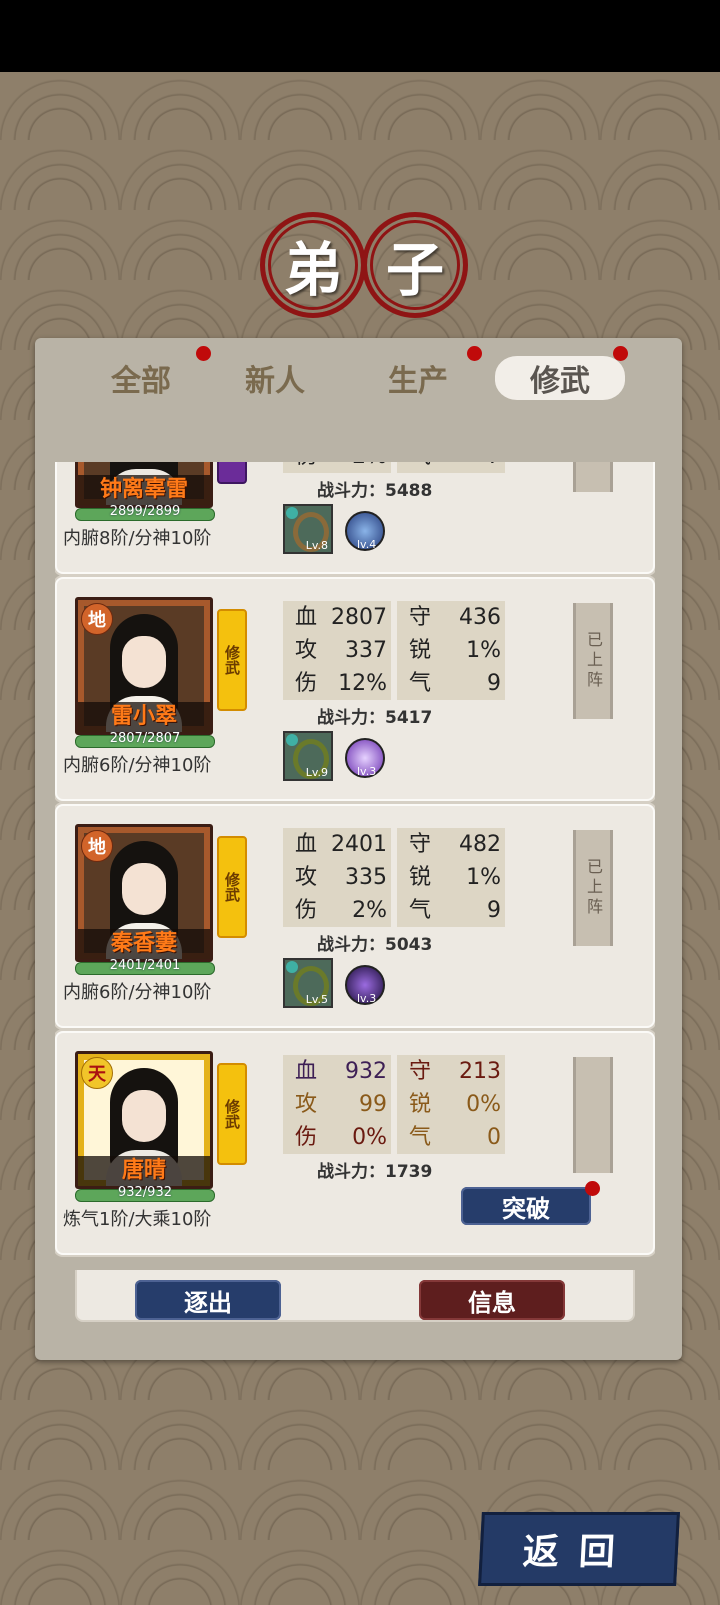 The width and height of the screenshot is (720, 1605). I want to click on tab-martial-notify-dot, so click(620, 353).